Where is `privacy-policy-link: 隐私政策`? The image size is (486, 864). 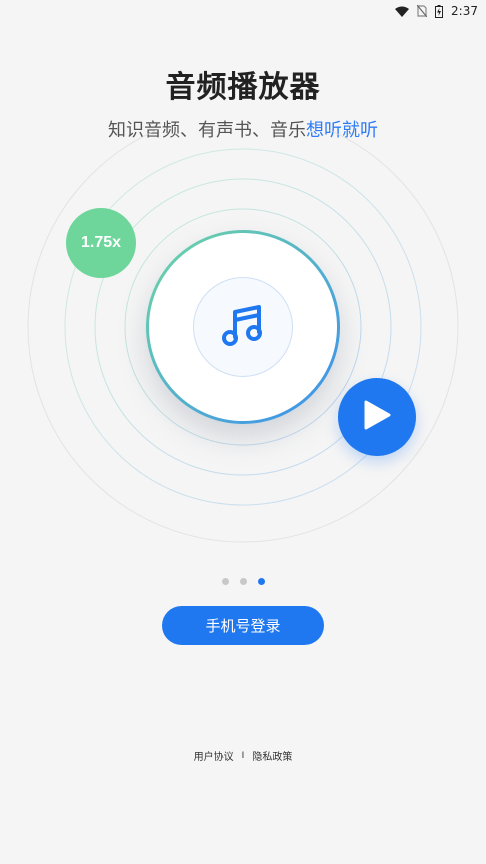 privacy-policy-link: 隐私政策 is located at coordinates (272, 755).